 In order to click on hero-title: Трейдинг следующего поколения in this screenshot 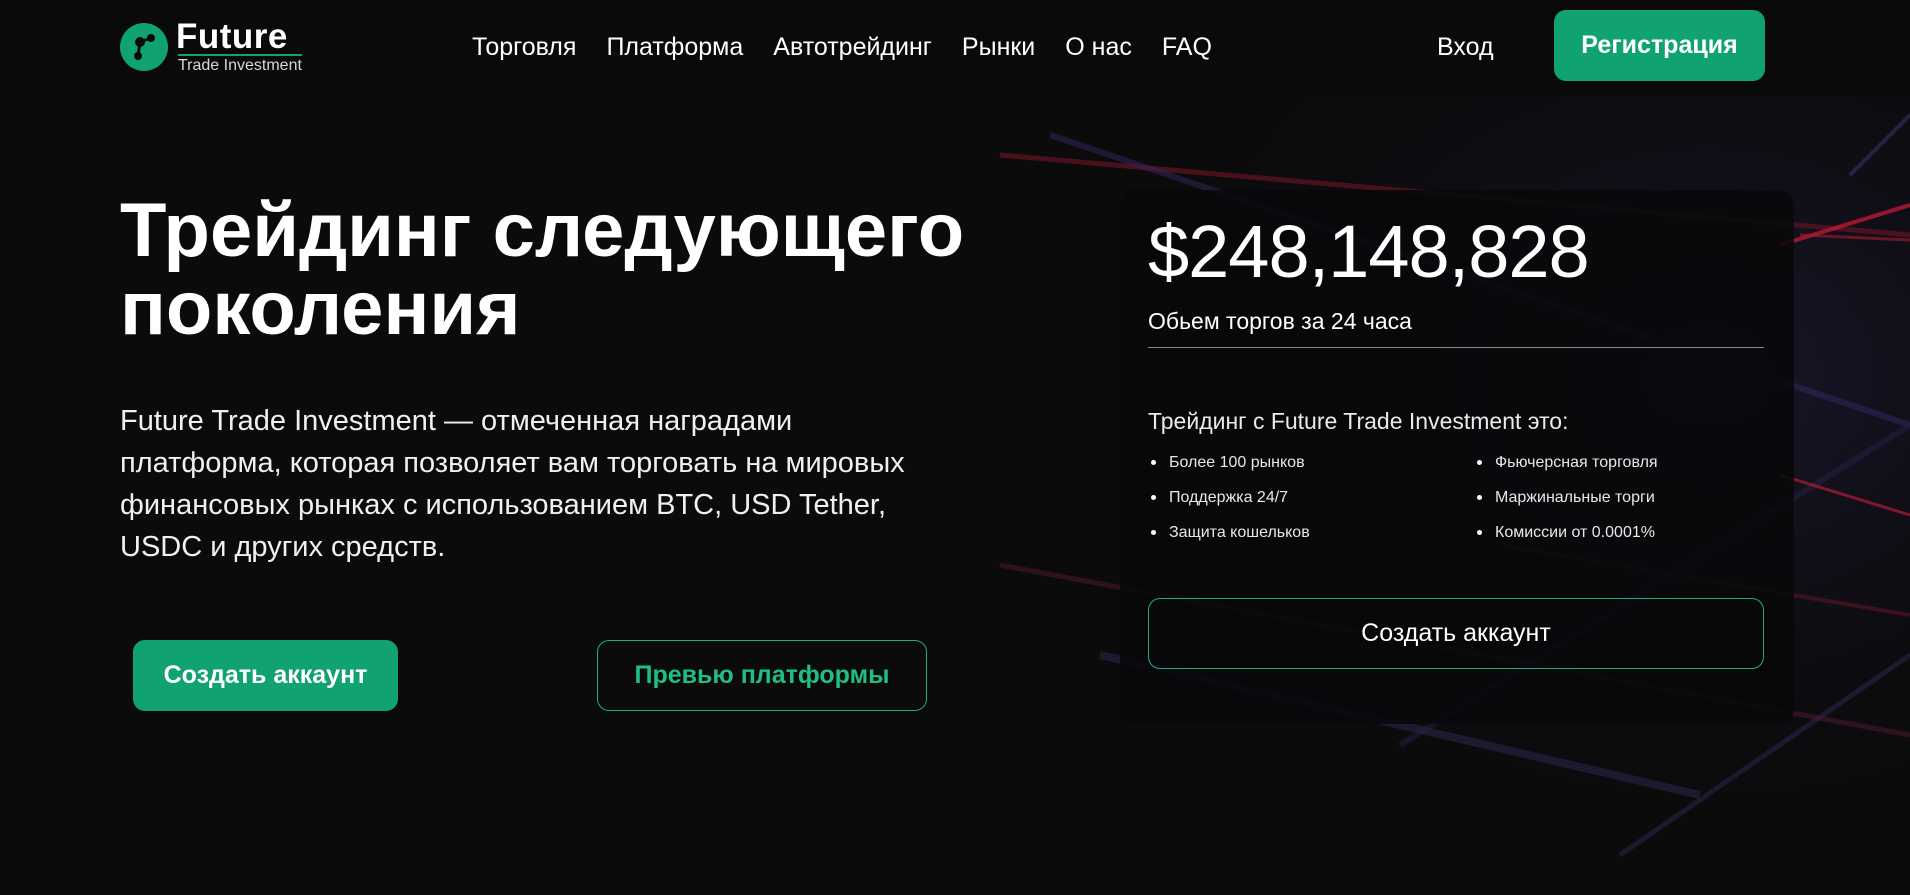, I will do `click(542, 269)`.